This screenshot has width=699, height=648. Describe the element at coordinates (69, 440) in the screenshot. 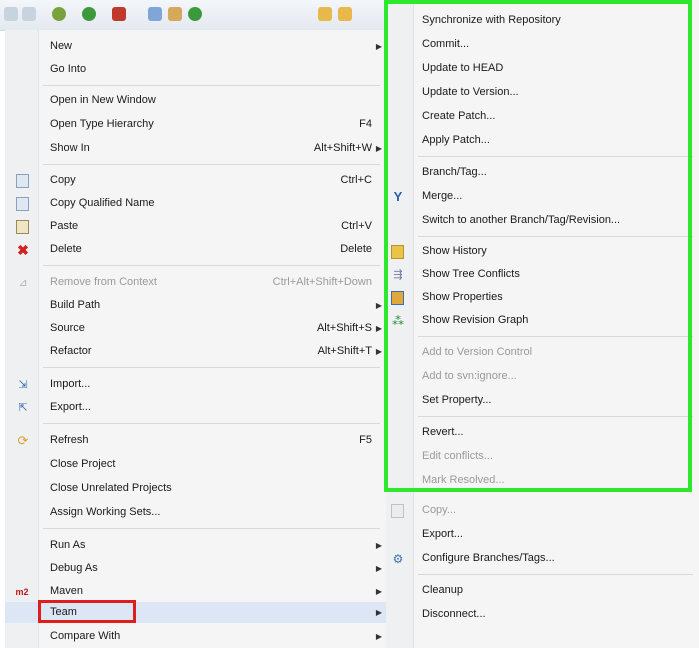

I see `menu-item-label: Refresh` at that location.